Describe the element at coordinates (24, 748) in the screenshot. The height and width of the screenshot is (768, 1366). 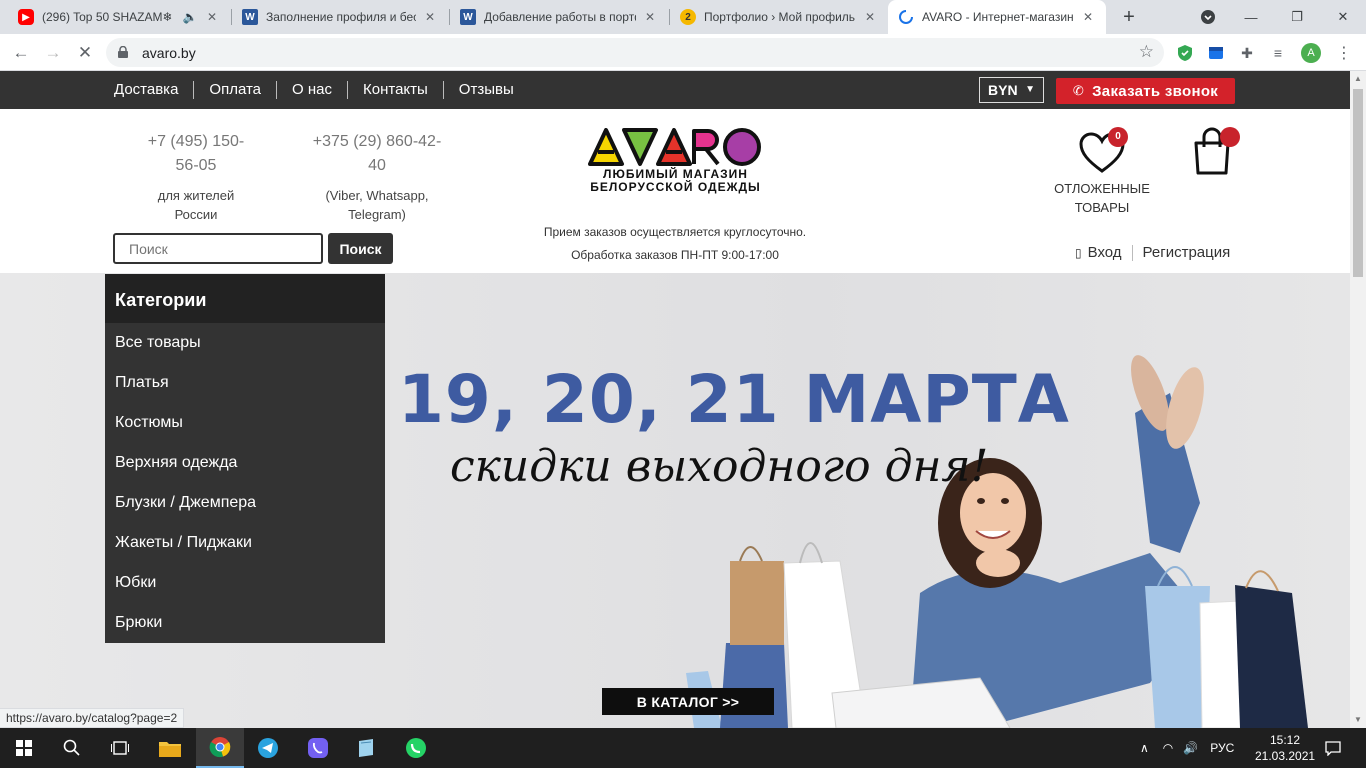
I see `start-button` at that location.